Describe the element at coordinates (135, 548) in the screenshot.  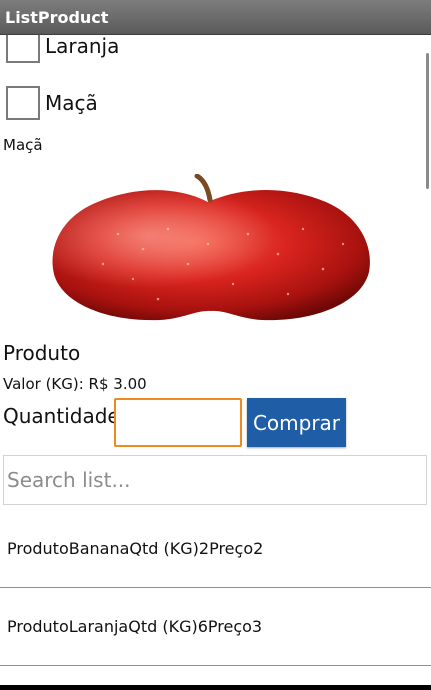
I see `list-item-text: ProdutoBananaQtd (KG)2Preço2` at that location.